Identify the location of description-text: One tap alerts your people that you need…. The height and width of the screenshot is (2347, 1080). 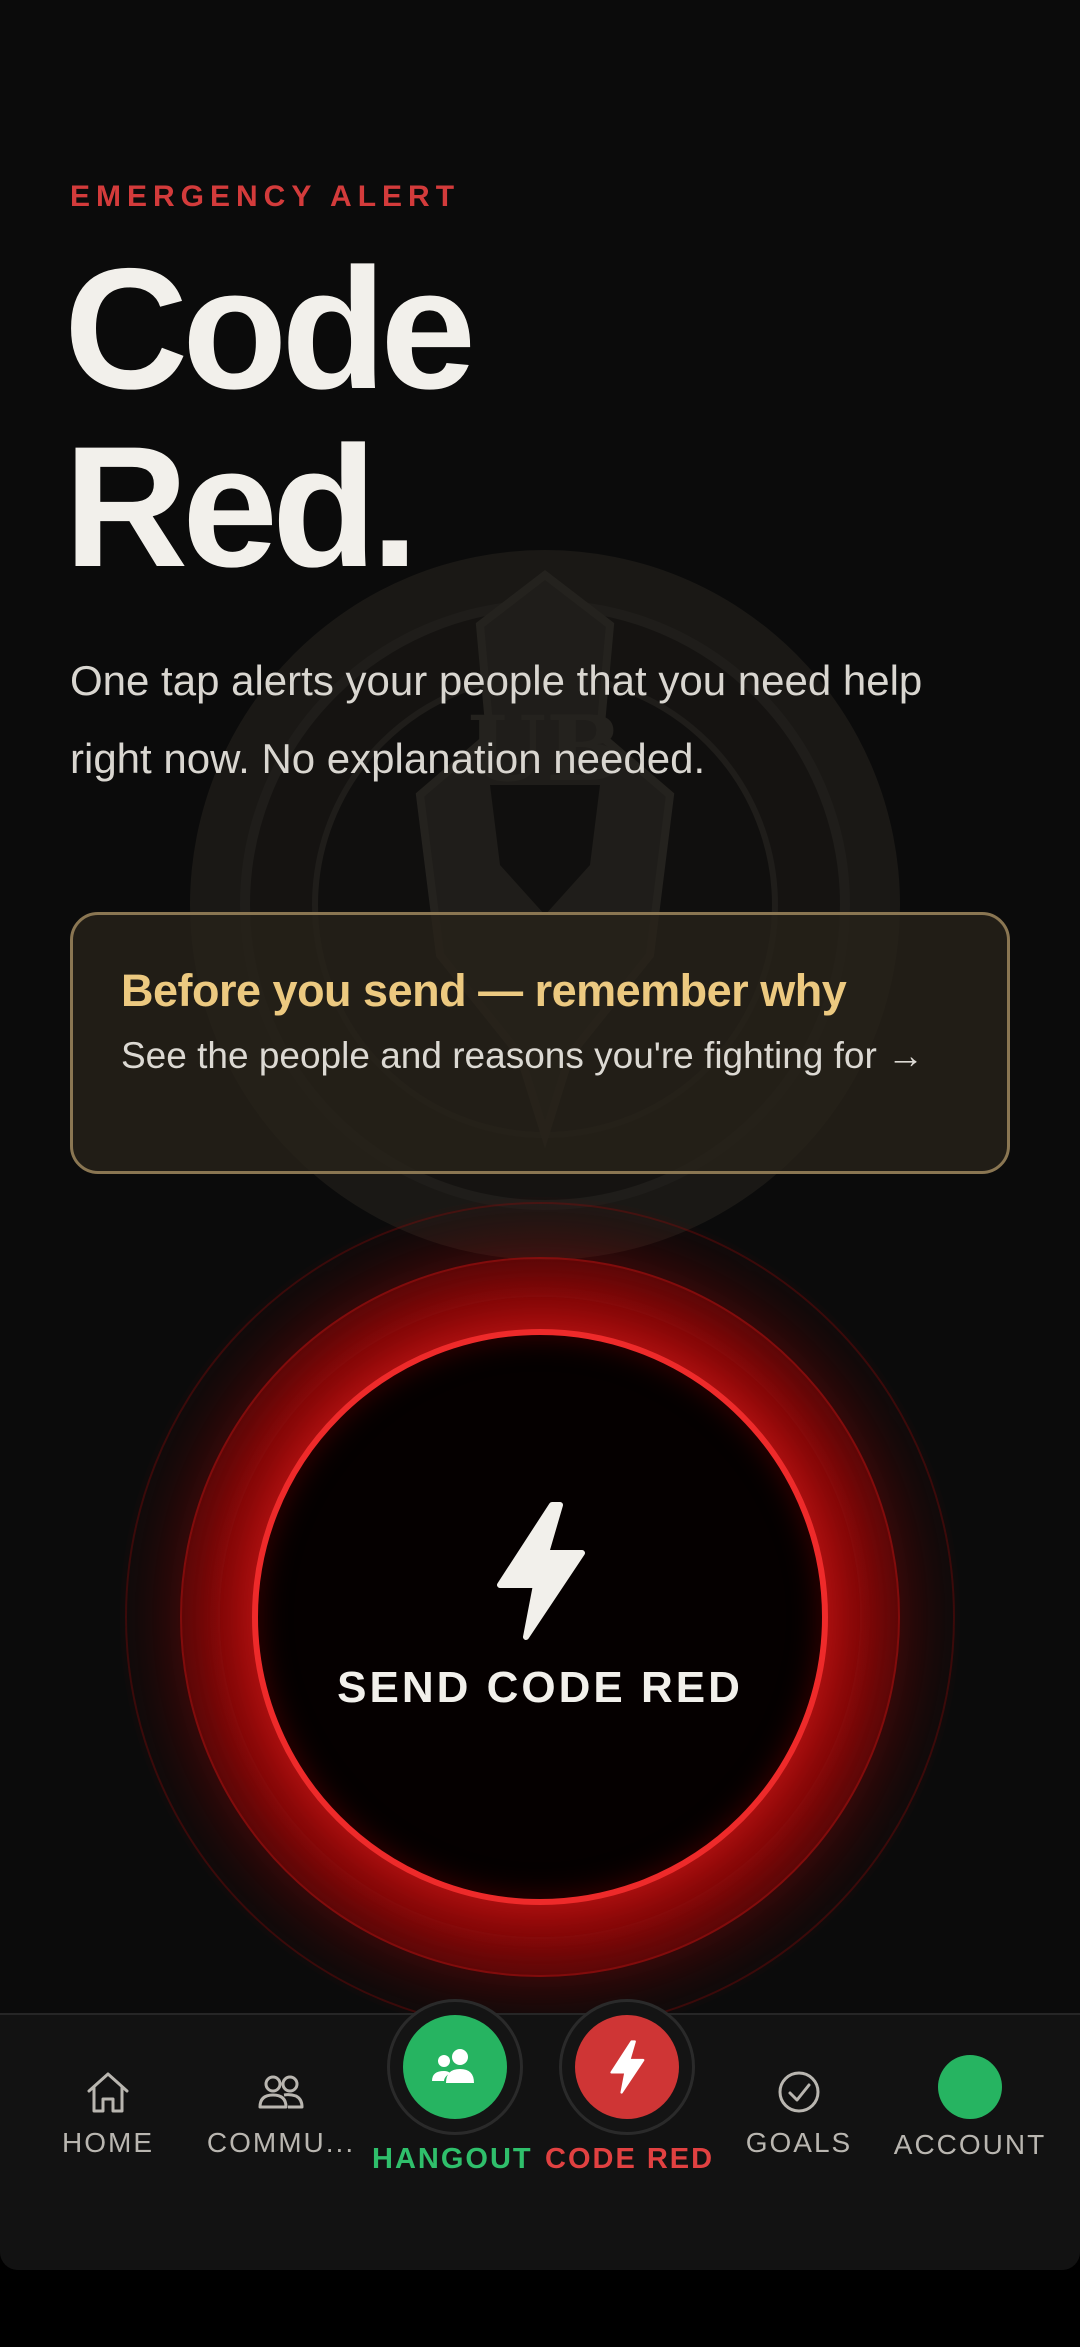
(496, 719).